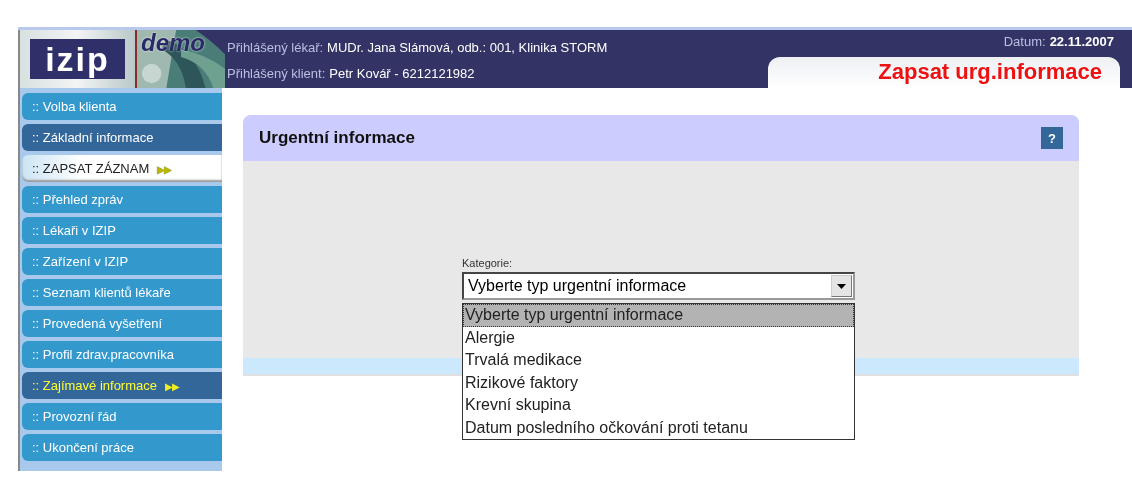 This screenshot has width=1132, height=483. I want to click on doctor-label: Přihlášený lékař:, so click(275, 47).